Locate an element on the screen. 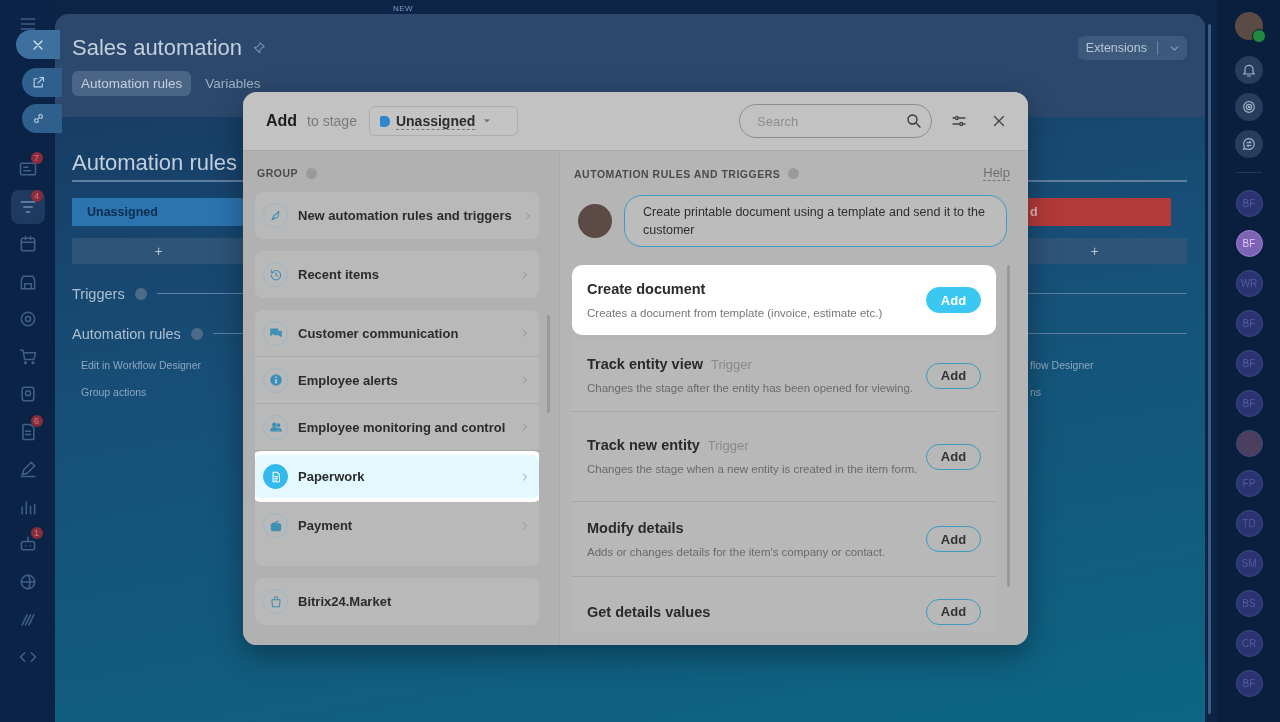 Image resolution: width=1280 pixels, height=722 pixels. group-item: Recent items is located at coordinates (397, 274).